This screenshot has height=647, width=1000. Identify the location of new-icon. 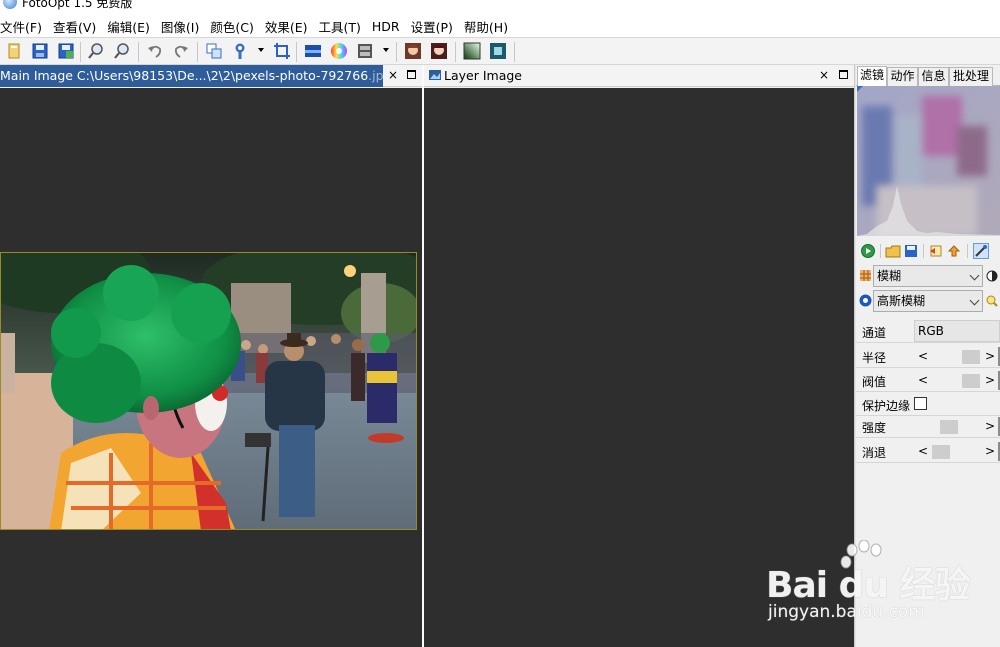
(14, 51).